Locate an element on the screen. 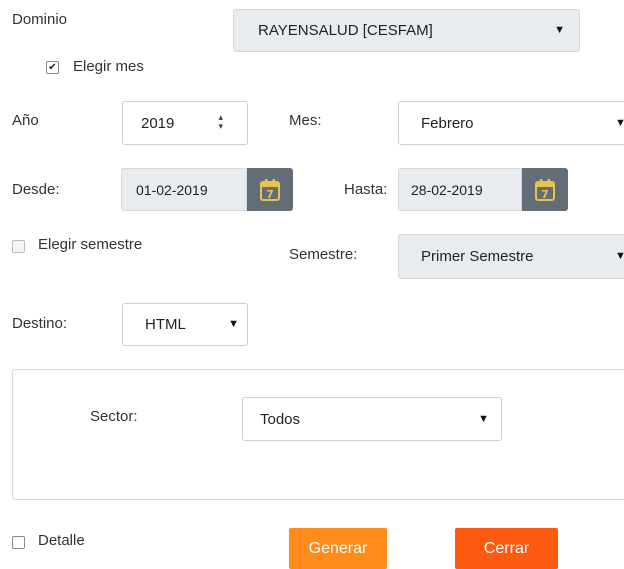  dominio-select: RAYENSALUD [CESFAM] ▼ is located at coordinates (406, 30).